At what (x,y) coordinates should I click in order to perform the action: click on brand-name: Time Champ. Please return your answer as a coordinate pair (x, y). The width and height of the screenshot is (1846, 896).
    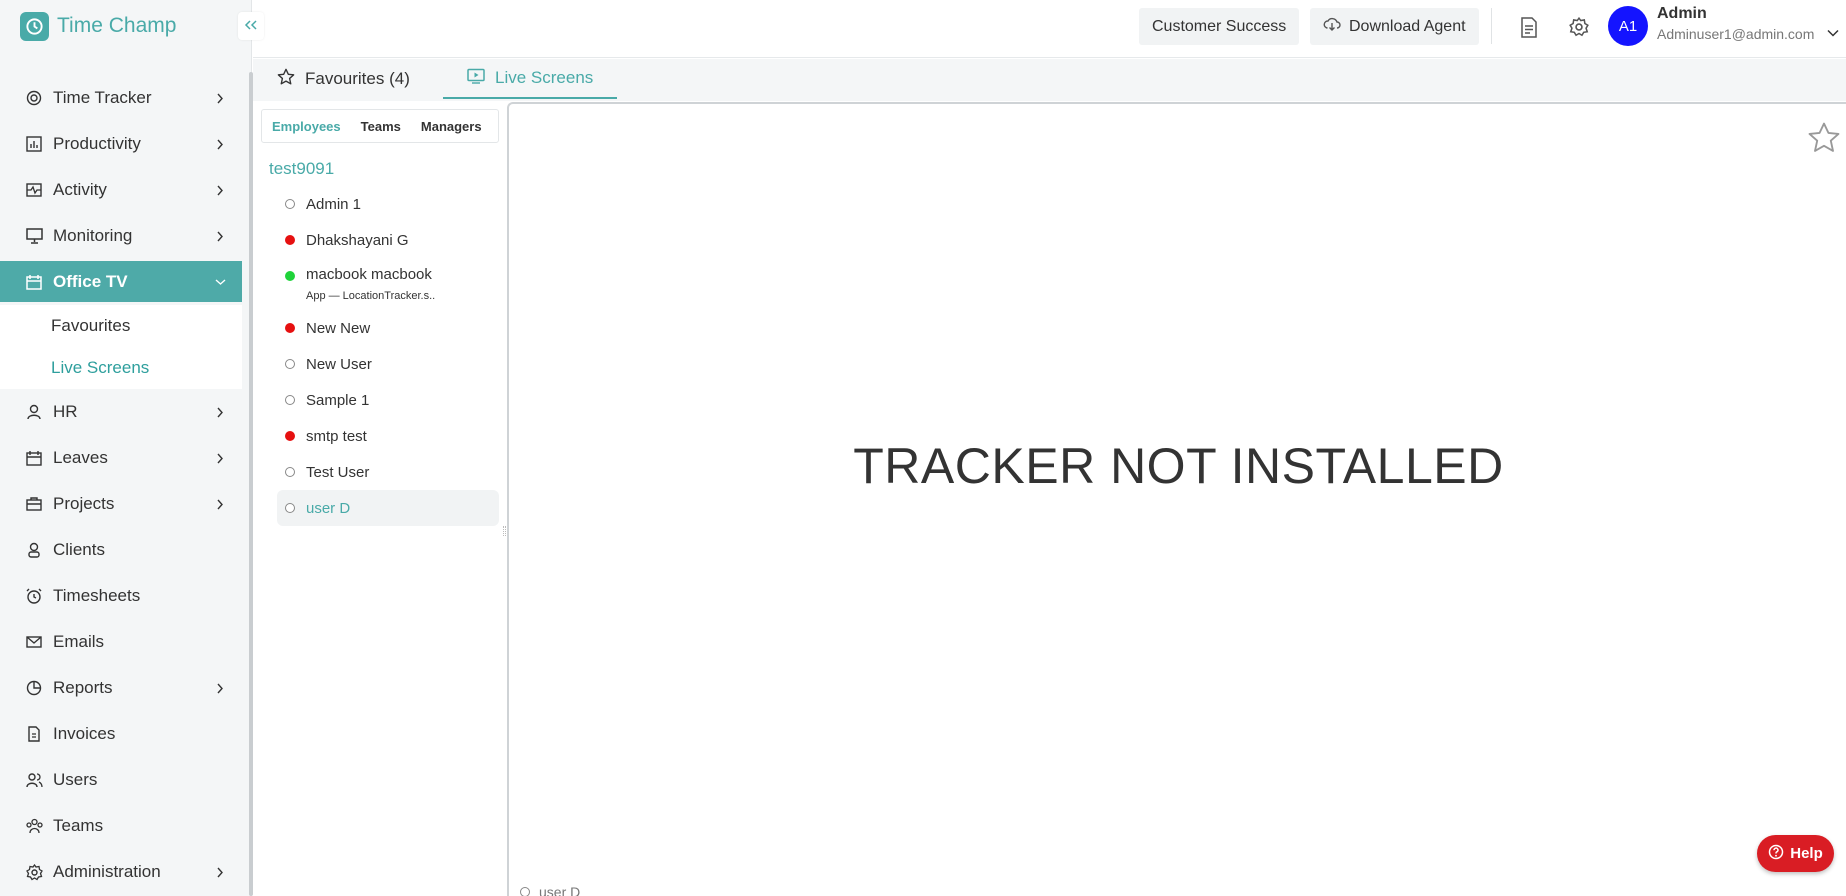
    Looking at the image, I should click on (117, 25).